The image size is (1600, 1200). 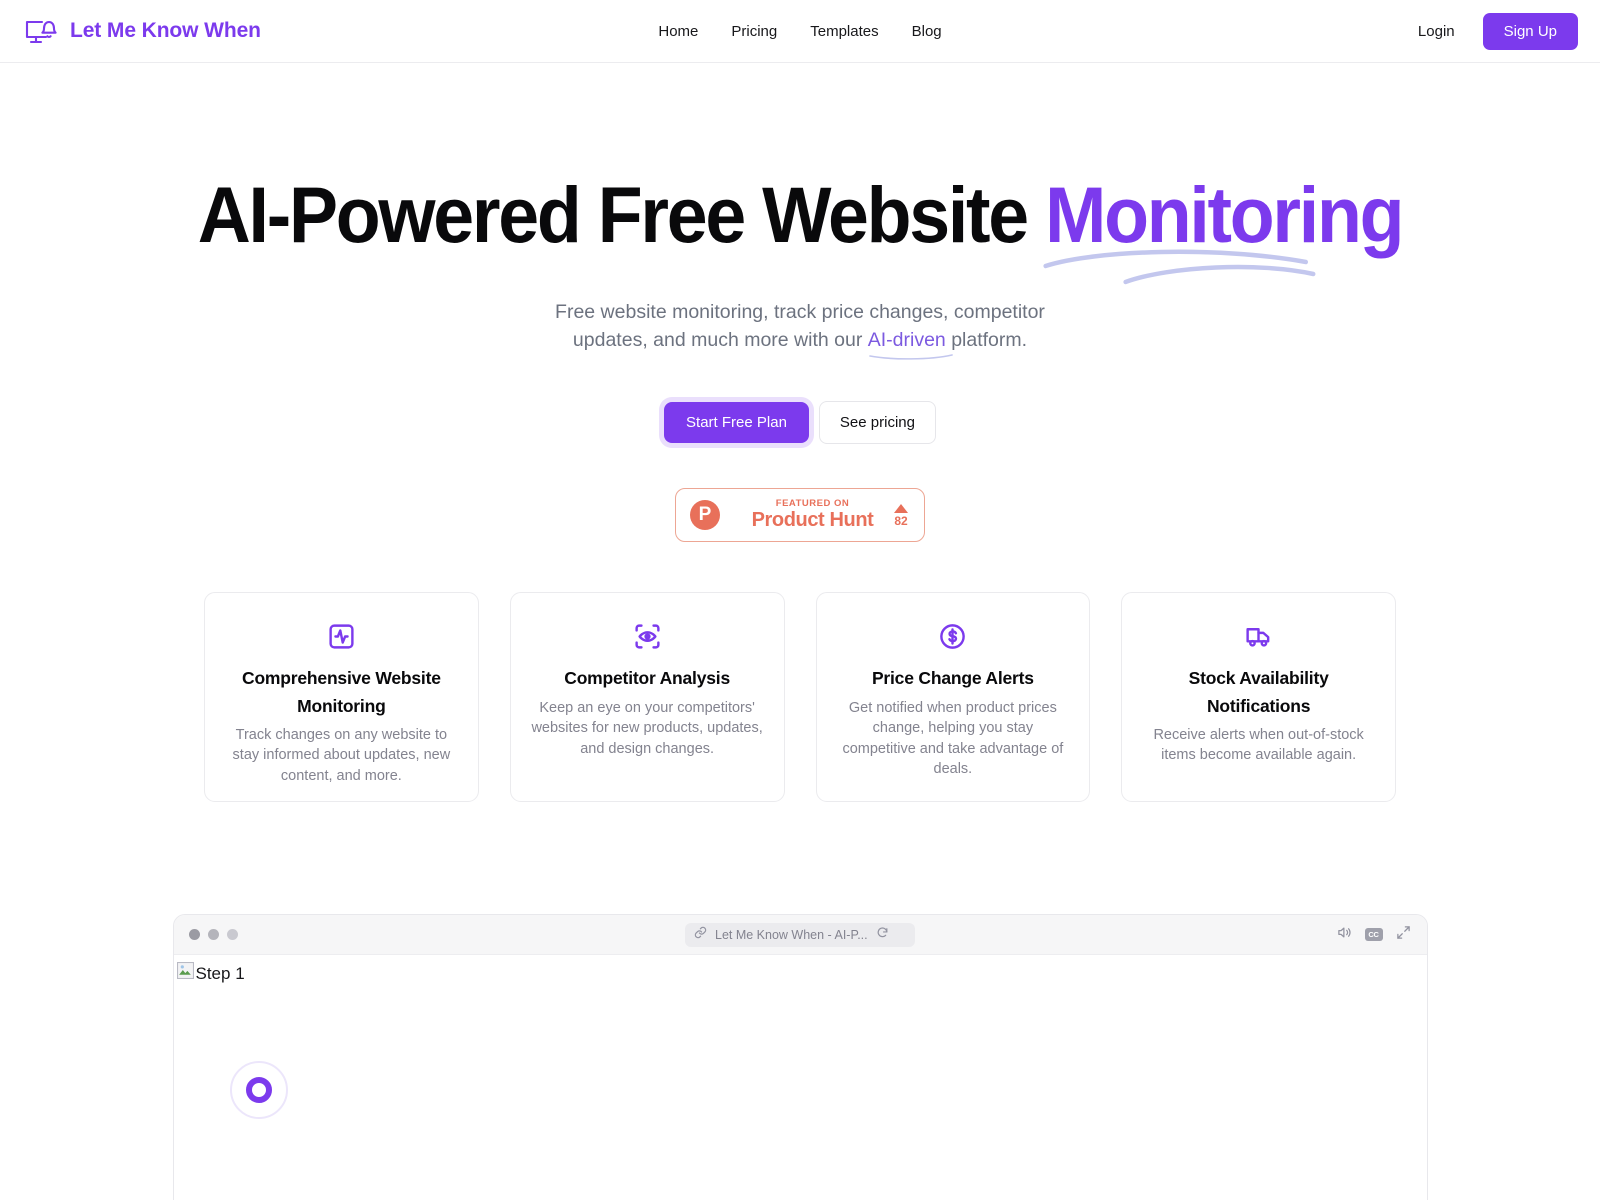 What do you see at coordinates (1403, 935) in the screenshot?
I see `fullscreen-icon` at bounding box center [1403, 935].